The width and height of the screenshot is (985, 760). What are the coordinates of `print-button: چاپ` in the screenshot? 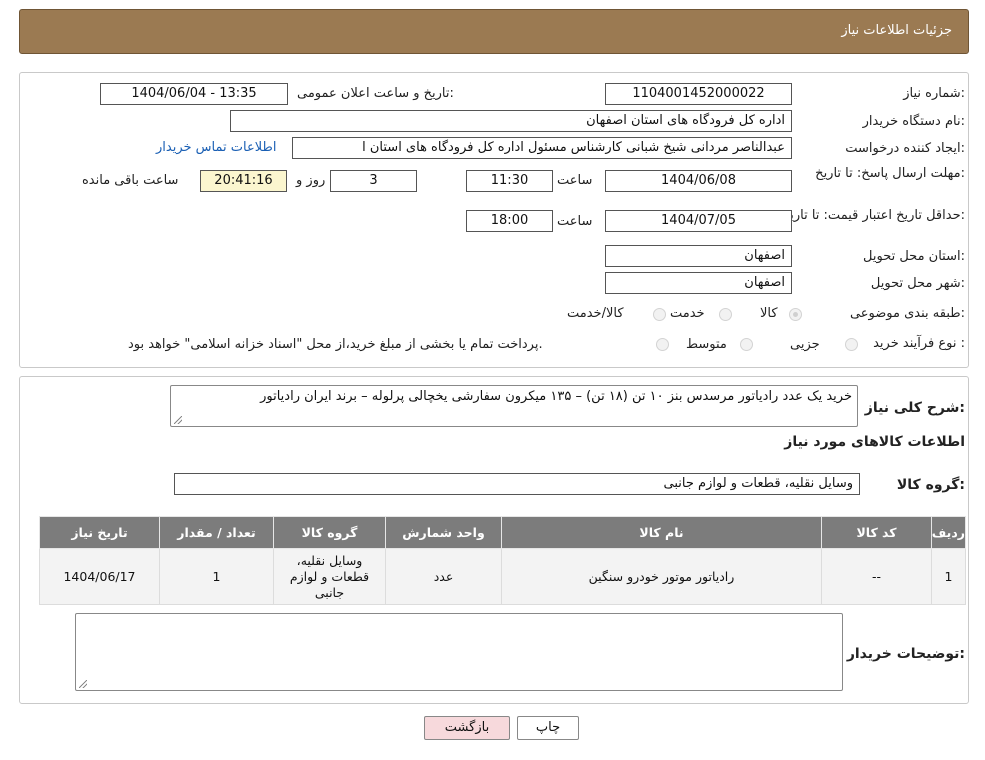 It's located at (548, 728).